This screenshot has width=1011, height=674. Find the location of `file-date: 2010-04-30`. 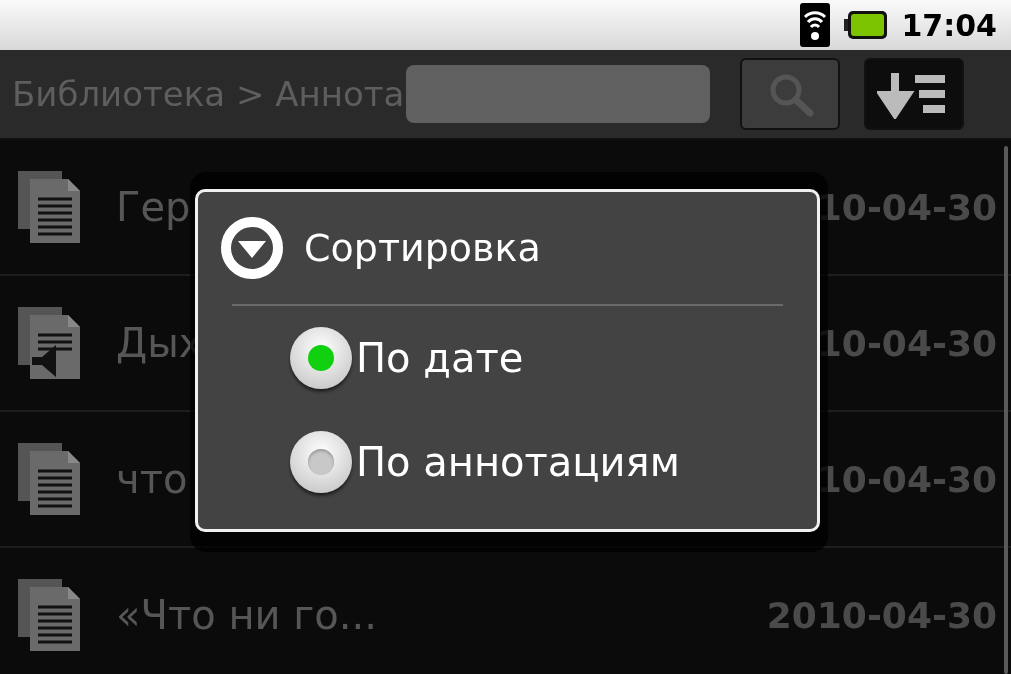

file-date: 2010-04-30 is located at coordinates (881, 615).